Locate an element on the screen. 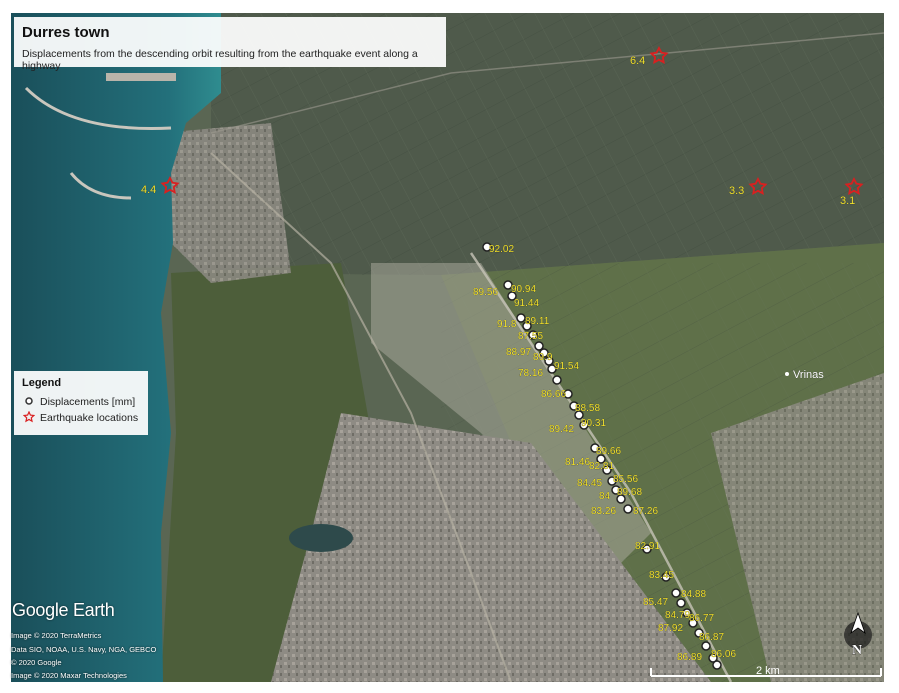  displacement-label: 90.31 is located at coordinates (593, 423).